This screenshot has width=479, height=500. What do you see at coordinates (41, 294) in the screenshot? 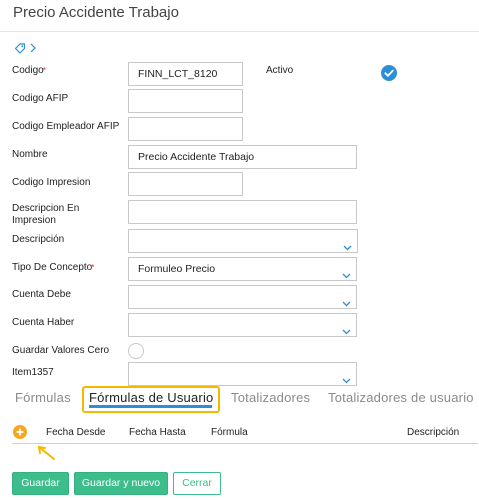
I see `cuenta-debe-label: Cuenta Debe` at bounding box center [41, 294].